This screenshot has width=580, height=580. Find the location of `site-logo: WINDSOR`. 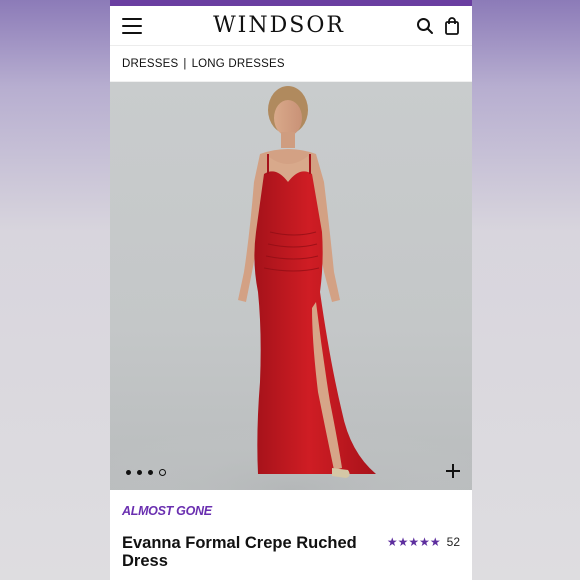

site-logo: WINDSOR is located at coordinates (279, 25).